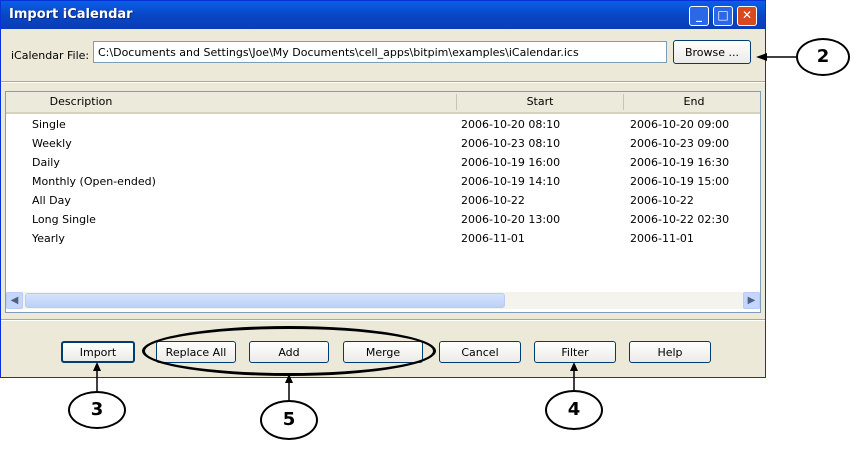  What do you see at coordinates (51, 200) in the screenshot?
I see `cell-description: All Day` at bounding box center [51, 200].